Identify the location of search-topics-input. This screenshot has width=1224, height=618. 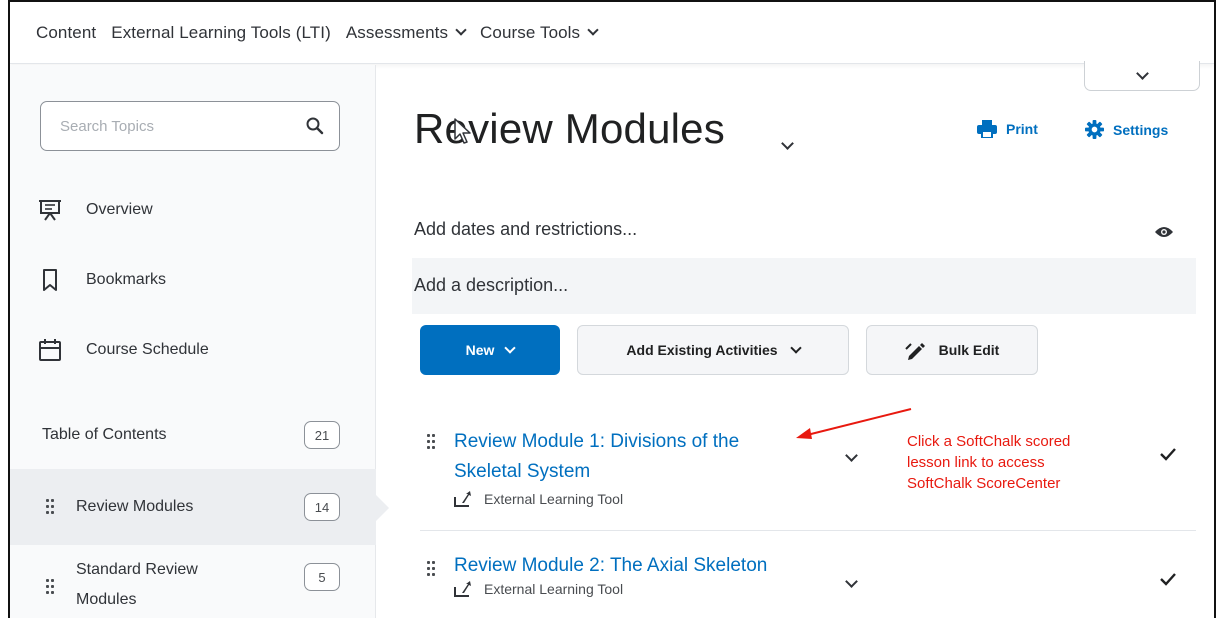
(175, 126).